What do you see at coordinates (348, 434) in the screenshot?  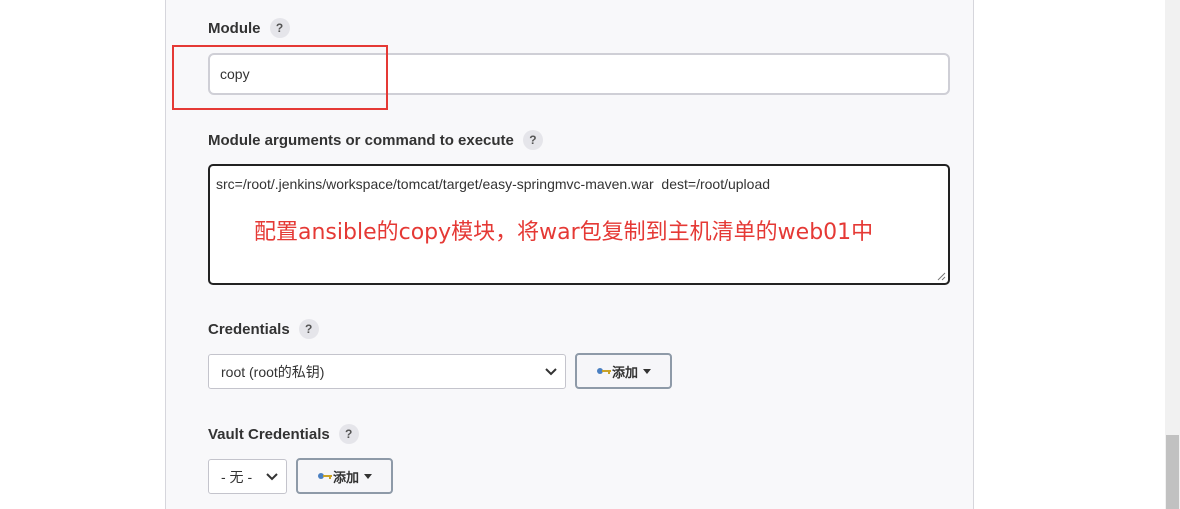 I see `vault-help-icon: ?` at bounding box center [348, 434].